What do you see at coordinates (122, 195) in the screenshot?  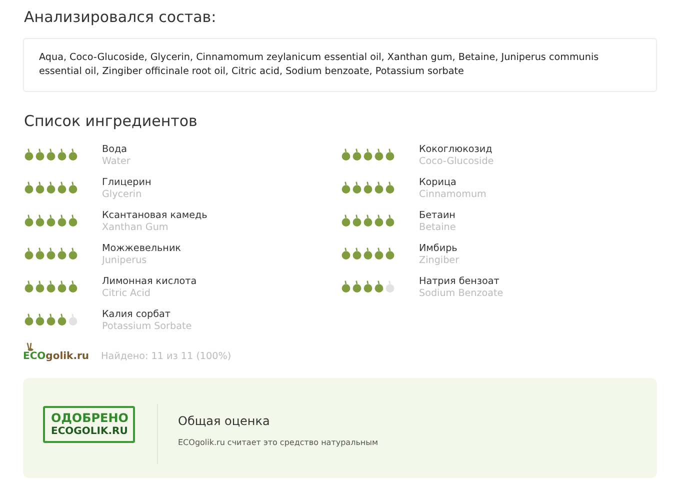 I see `ingredient-latin-name: Glycerin` at bounding box center [122, 195].